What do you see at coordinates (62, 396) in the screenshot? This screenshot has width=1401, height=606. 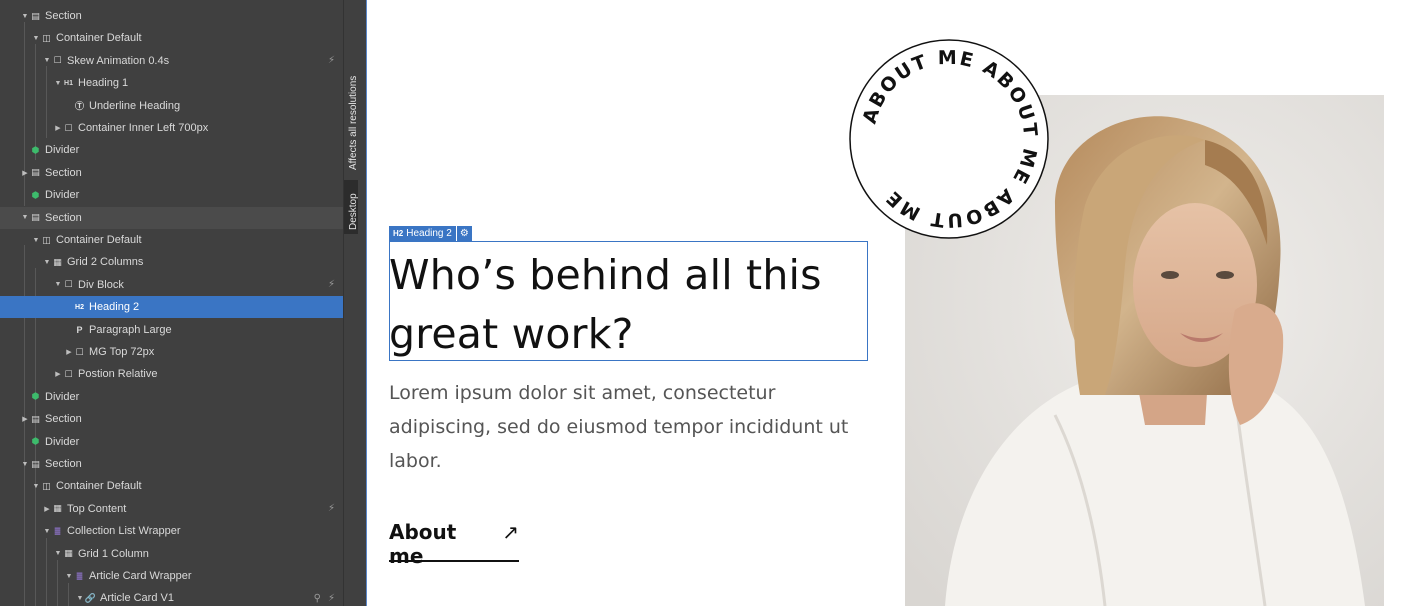 I see `navigator-item-label: Divider` at bounding box center [62, 396].